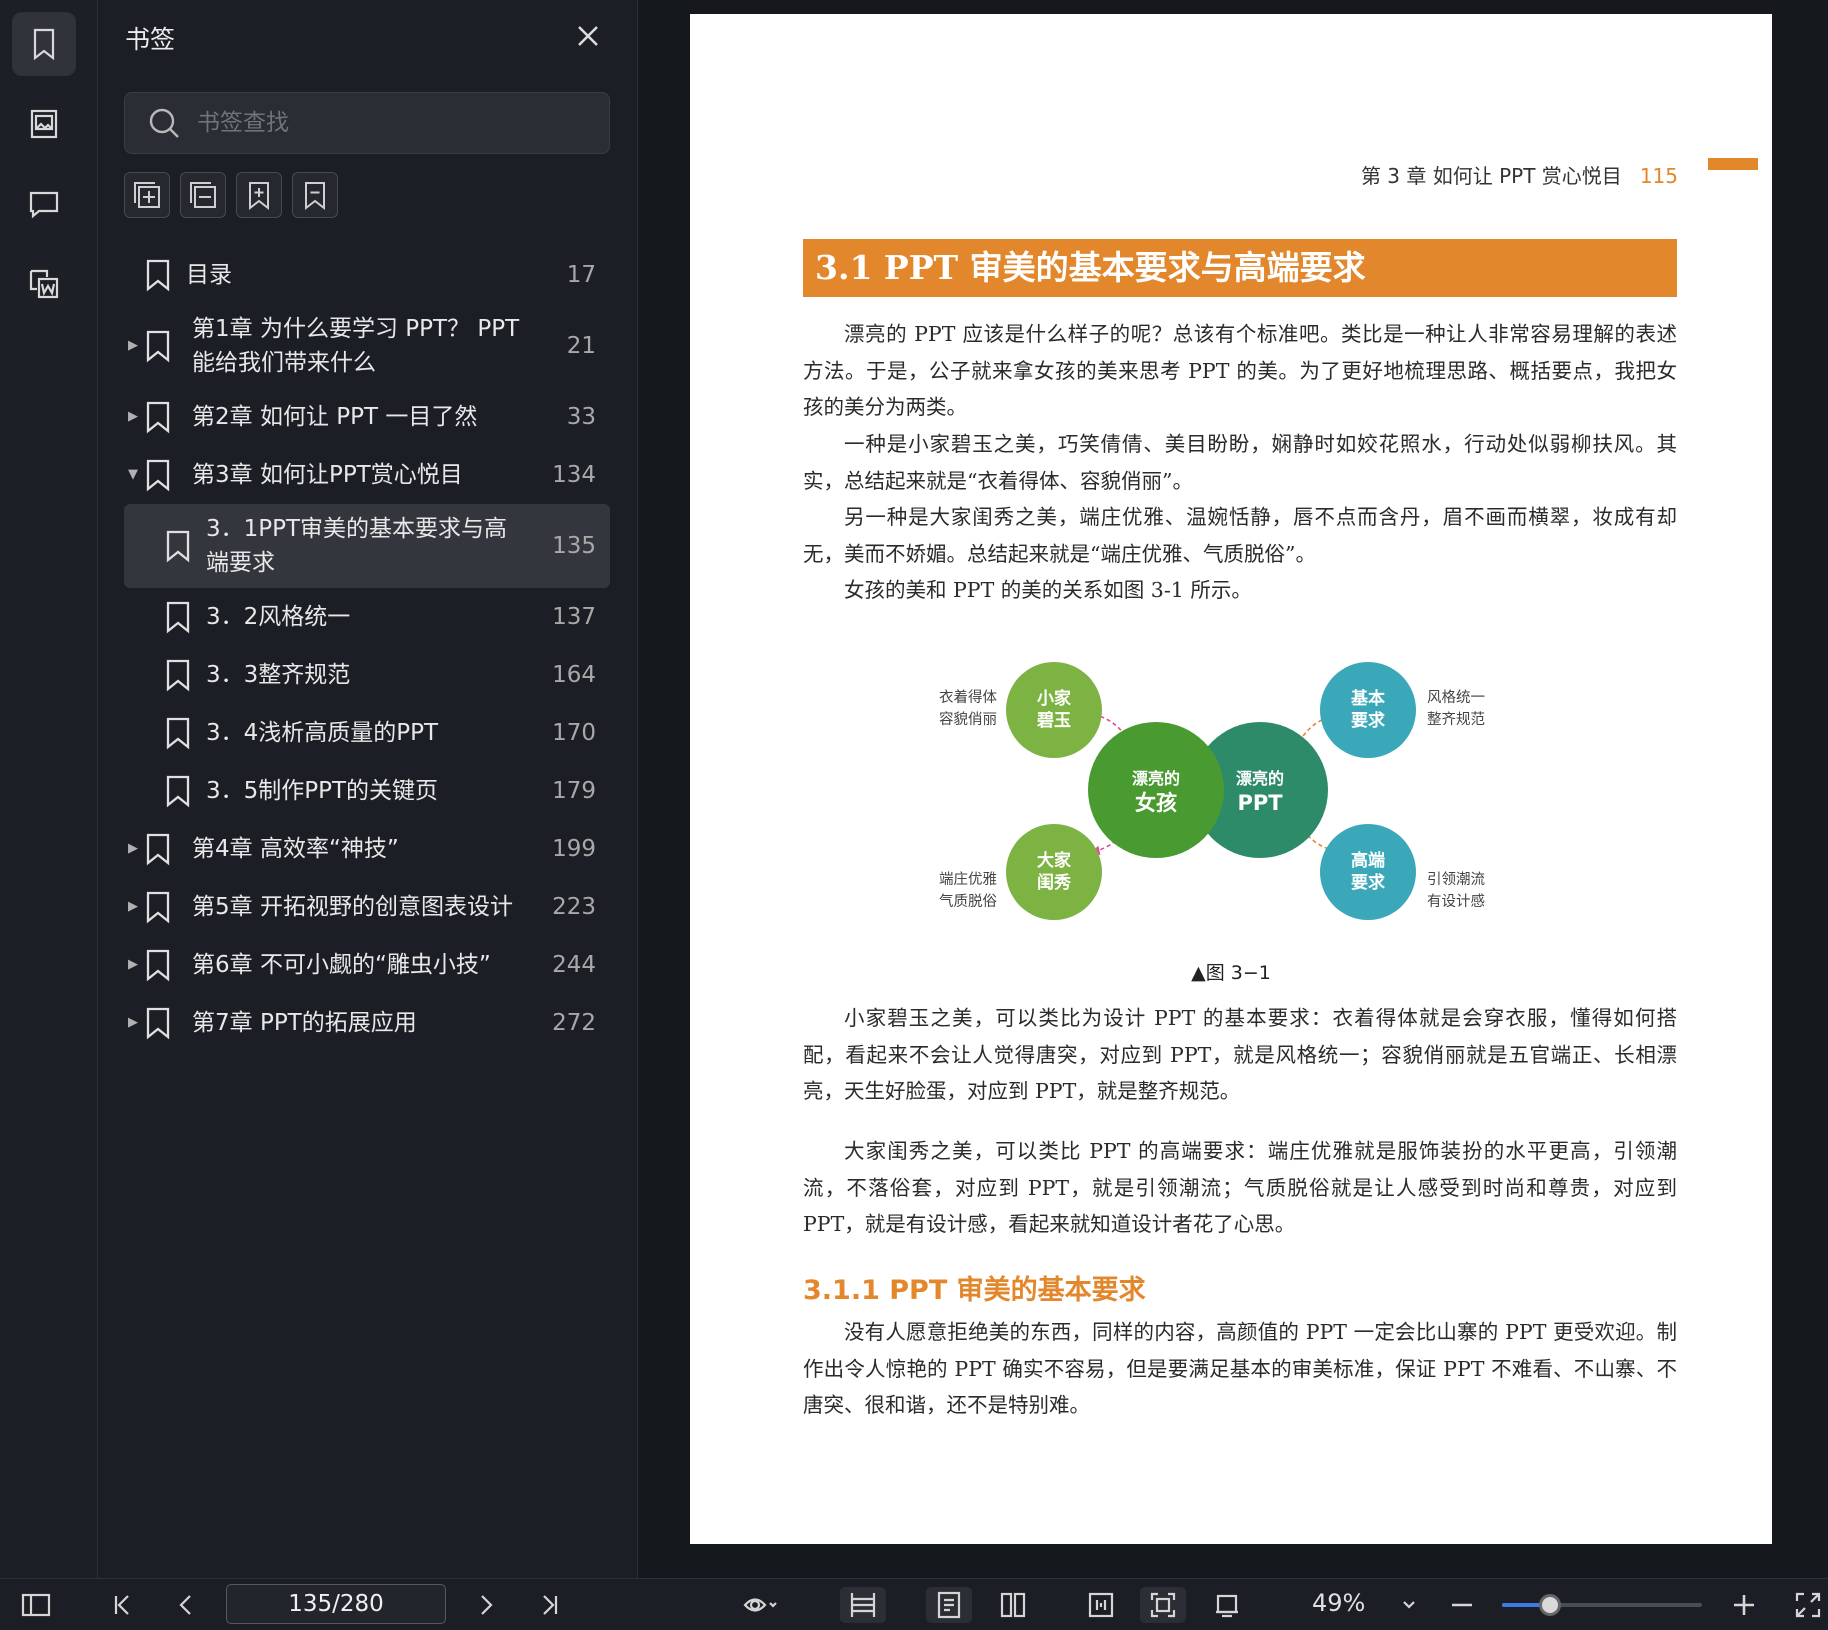 The image size is (1828, 1630). I want to click on collapse-all-icon, so click(203, 195).